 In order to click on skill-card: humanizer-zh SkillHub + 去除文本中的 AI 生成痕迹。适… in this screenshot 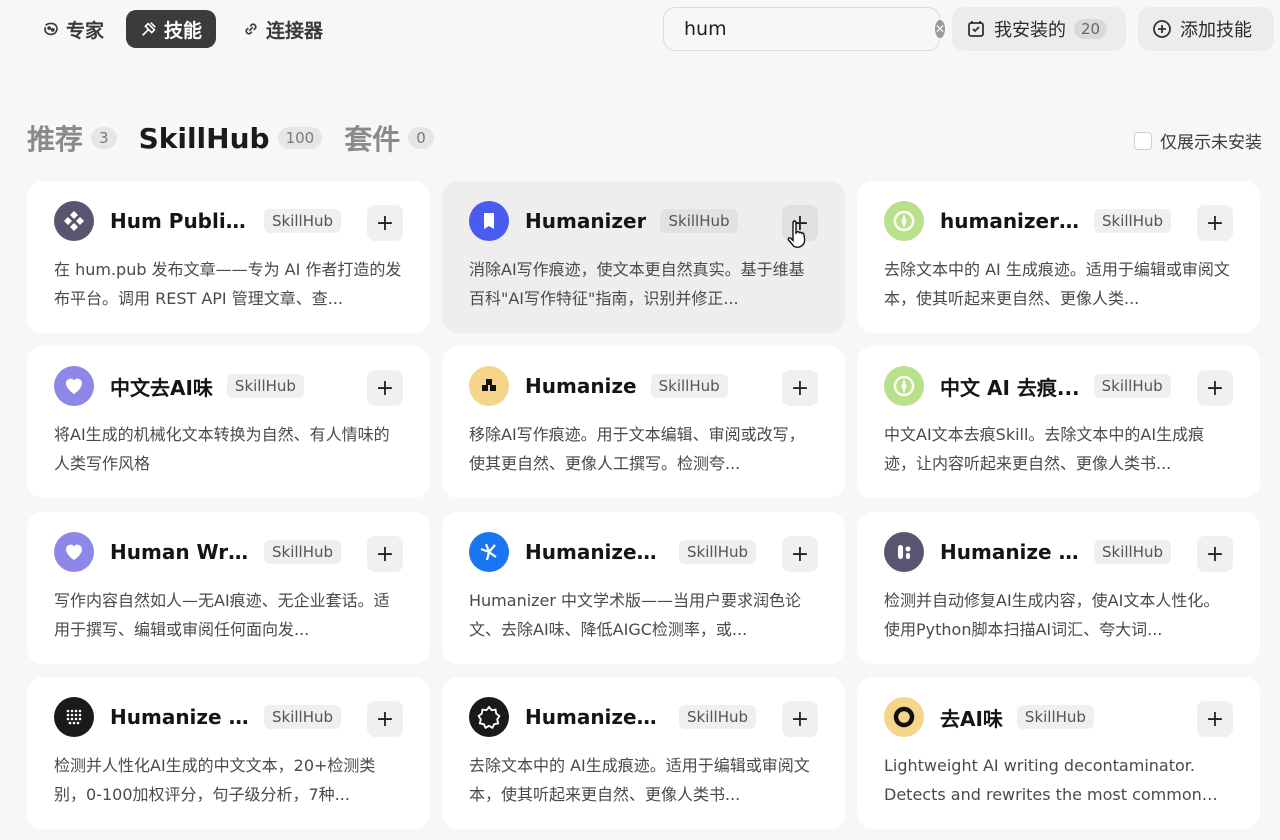, I will do `click(1058, 257)`.